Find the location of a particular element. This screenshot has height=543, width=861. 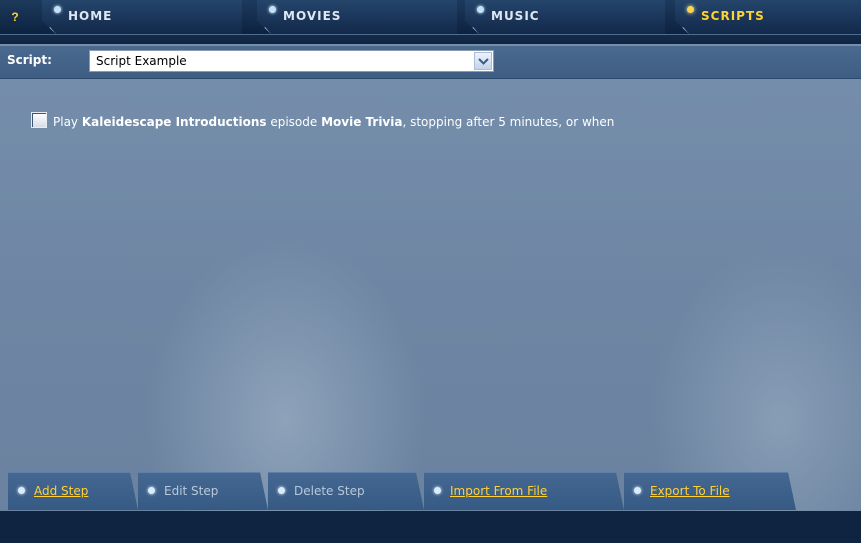

step-checkbox is located at coordinates (39, 120).